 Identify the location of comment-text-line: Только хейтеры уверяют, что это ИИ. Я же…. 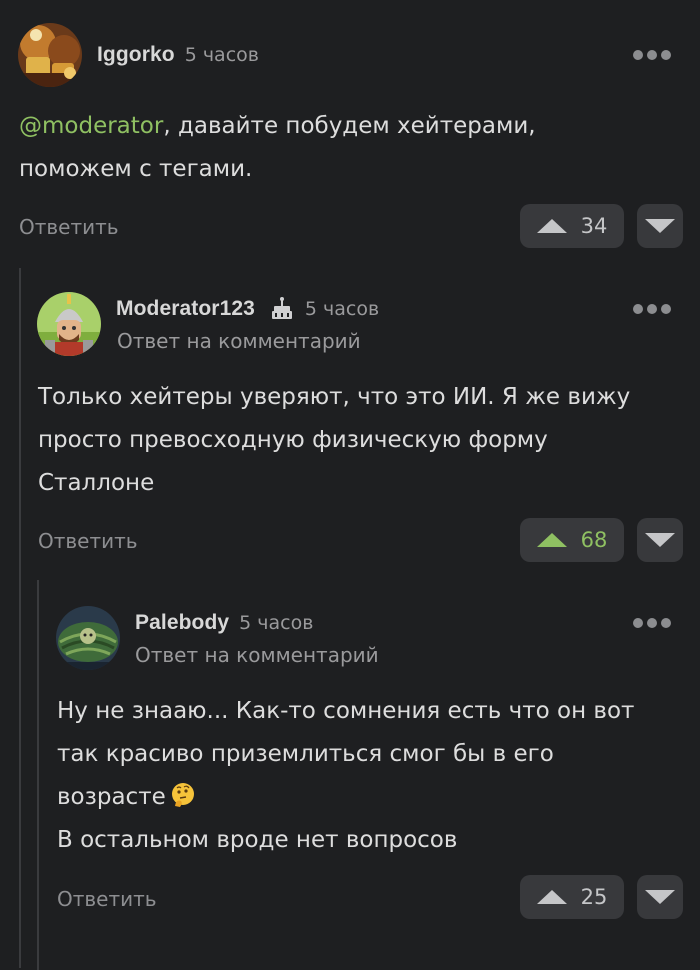
(334, 397).